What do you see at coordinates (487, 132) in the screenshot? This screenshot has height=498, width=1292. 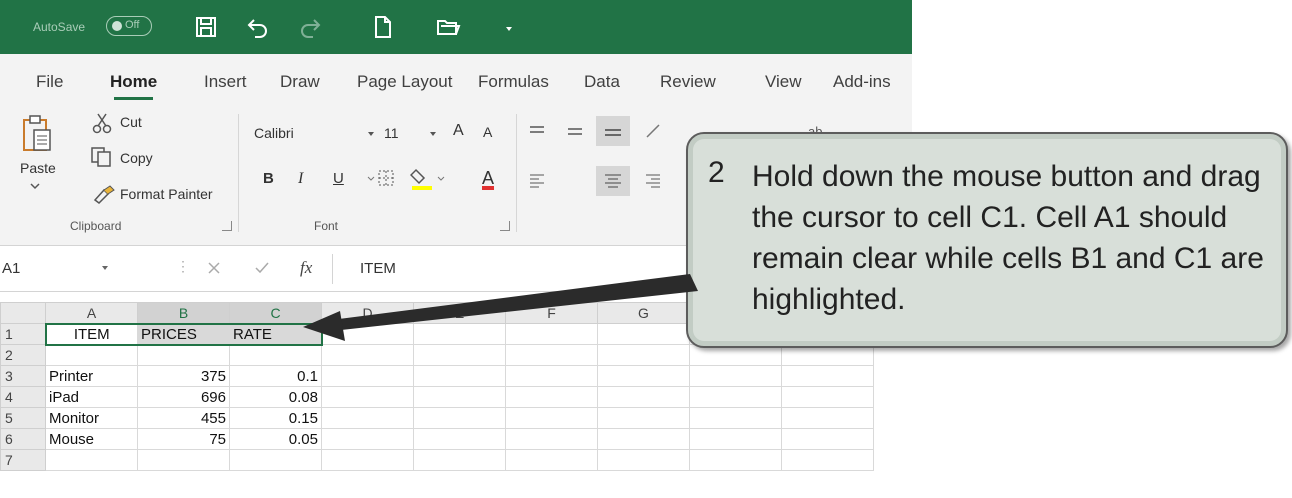 I see `shrink-font-icon: A` at bounding box center [487, 132].